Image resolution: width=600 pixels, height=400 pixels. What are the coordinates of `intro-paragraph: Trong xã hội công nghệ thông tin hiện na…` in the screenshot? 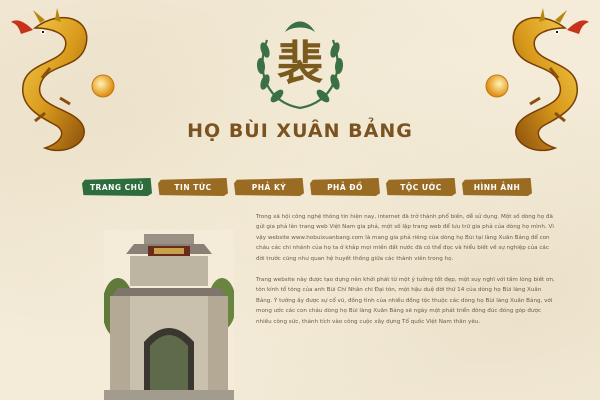 It's located at (405, 238).